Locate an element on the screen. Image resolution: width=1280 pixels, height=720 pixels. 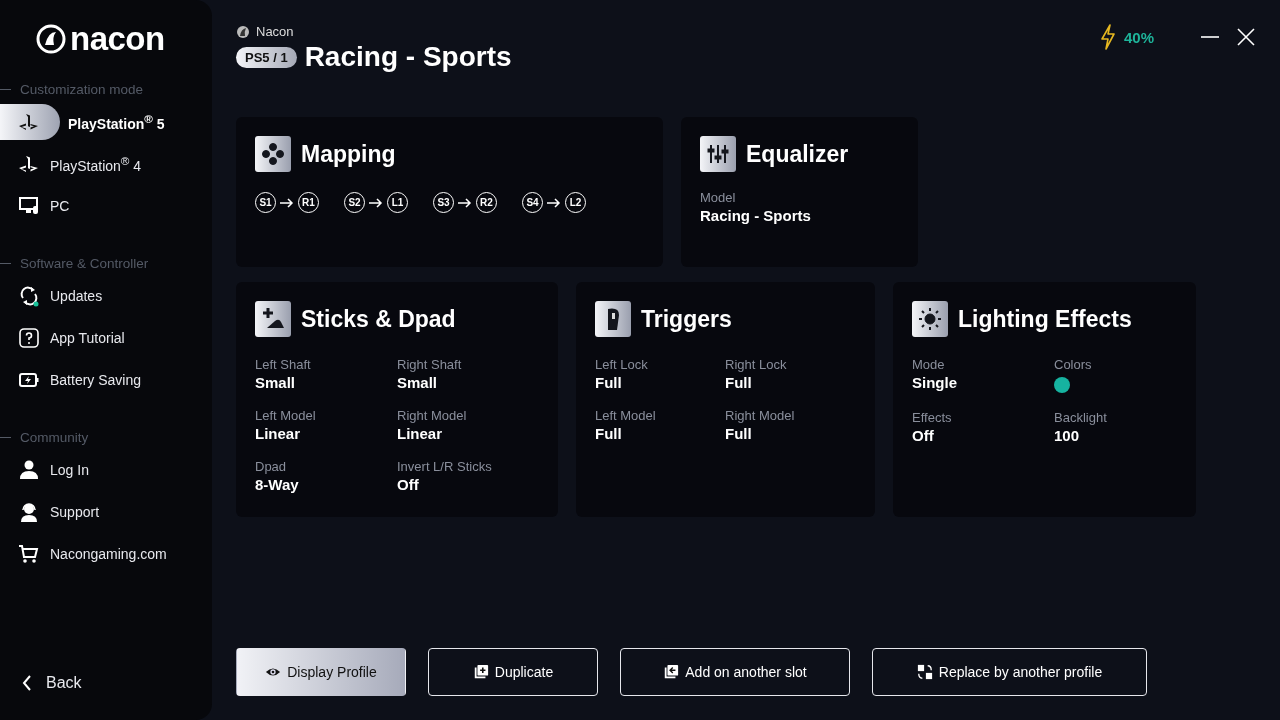
field-value: 100 is located at coordinates (1067, 435).